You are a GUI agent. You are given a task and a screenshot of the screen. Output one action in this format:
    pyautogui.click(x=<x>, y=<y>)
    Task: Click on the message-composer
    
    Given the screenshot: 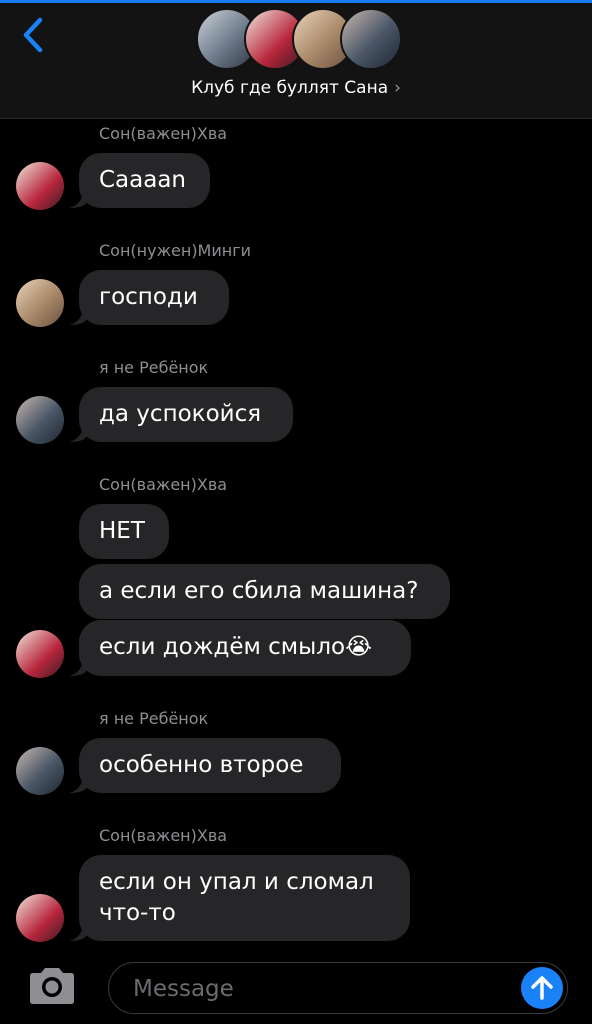 What is the action you would take?
    pyautogui.click(x=296, y=989)
    